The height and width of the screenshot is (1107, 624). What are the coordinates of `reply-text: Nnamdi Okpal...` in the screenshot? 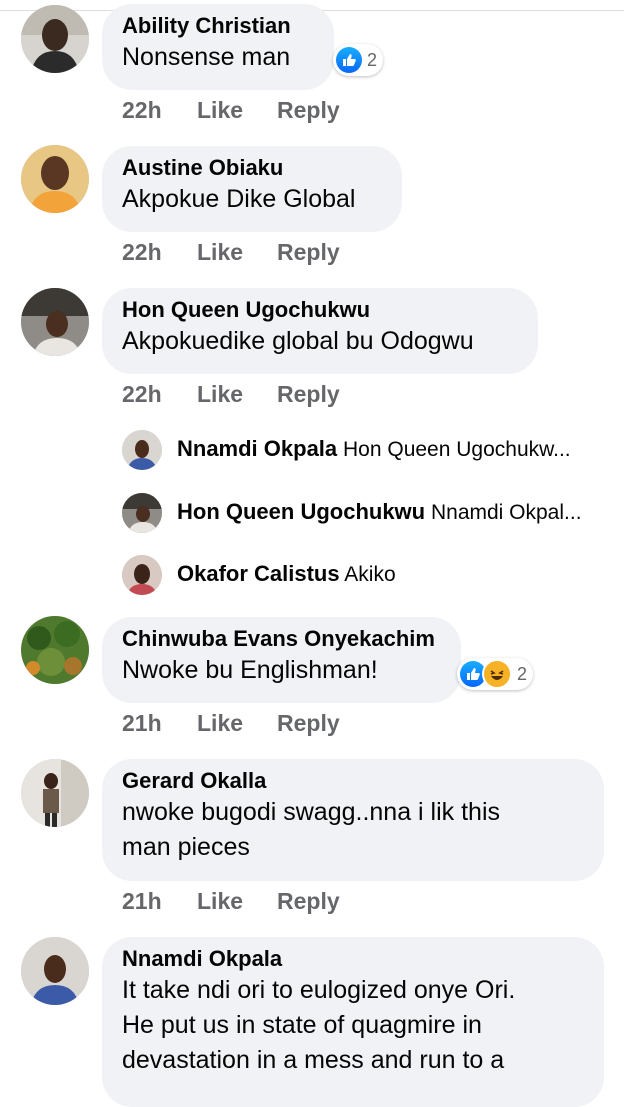 It's located at (506, 512).